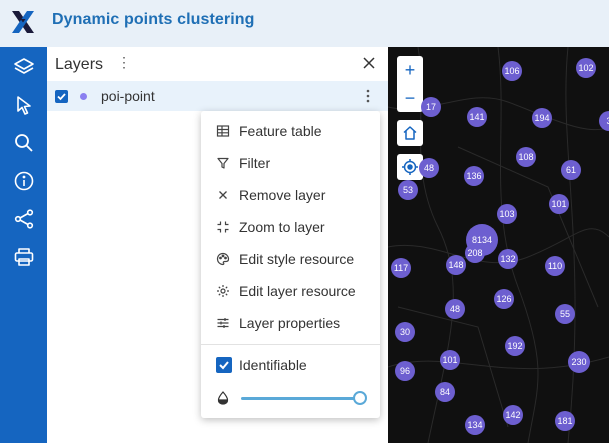  I want to click on cluster-marker: 181, so click(565, 421).